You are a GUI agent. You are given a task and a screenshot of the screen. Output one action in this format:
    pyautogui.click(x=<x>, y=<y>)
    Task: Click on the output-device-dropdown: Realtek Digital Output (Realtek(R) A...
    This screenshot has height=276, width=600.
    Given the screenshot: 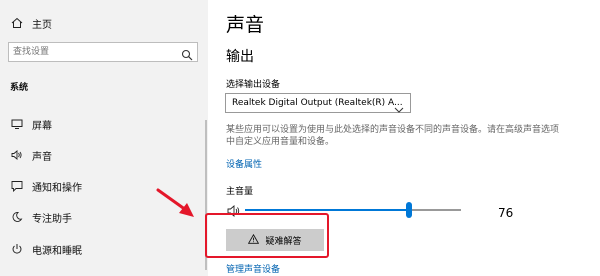 What is the action you would take?
    pyautogui.click(x=318, y=103)
    